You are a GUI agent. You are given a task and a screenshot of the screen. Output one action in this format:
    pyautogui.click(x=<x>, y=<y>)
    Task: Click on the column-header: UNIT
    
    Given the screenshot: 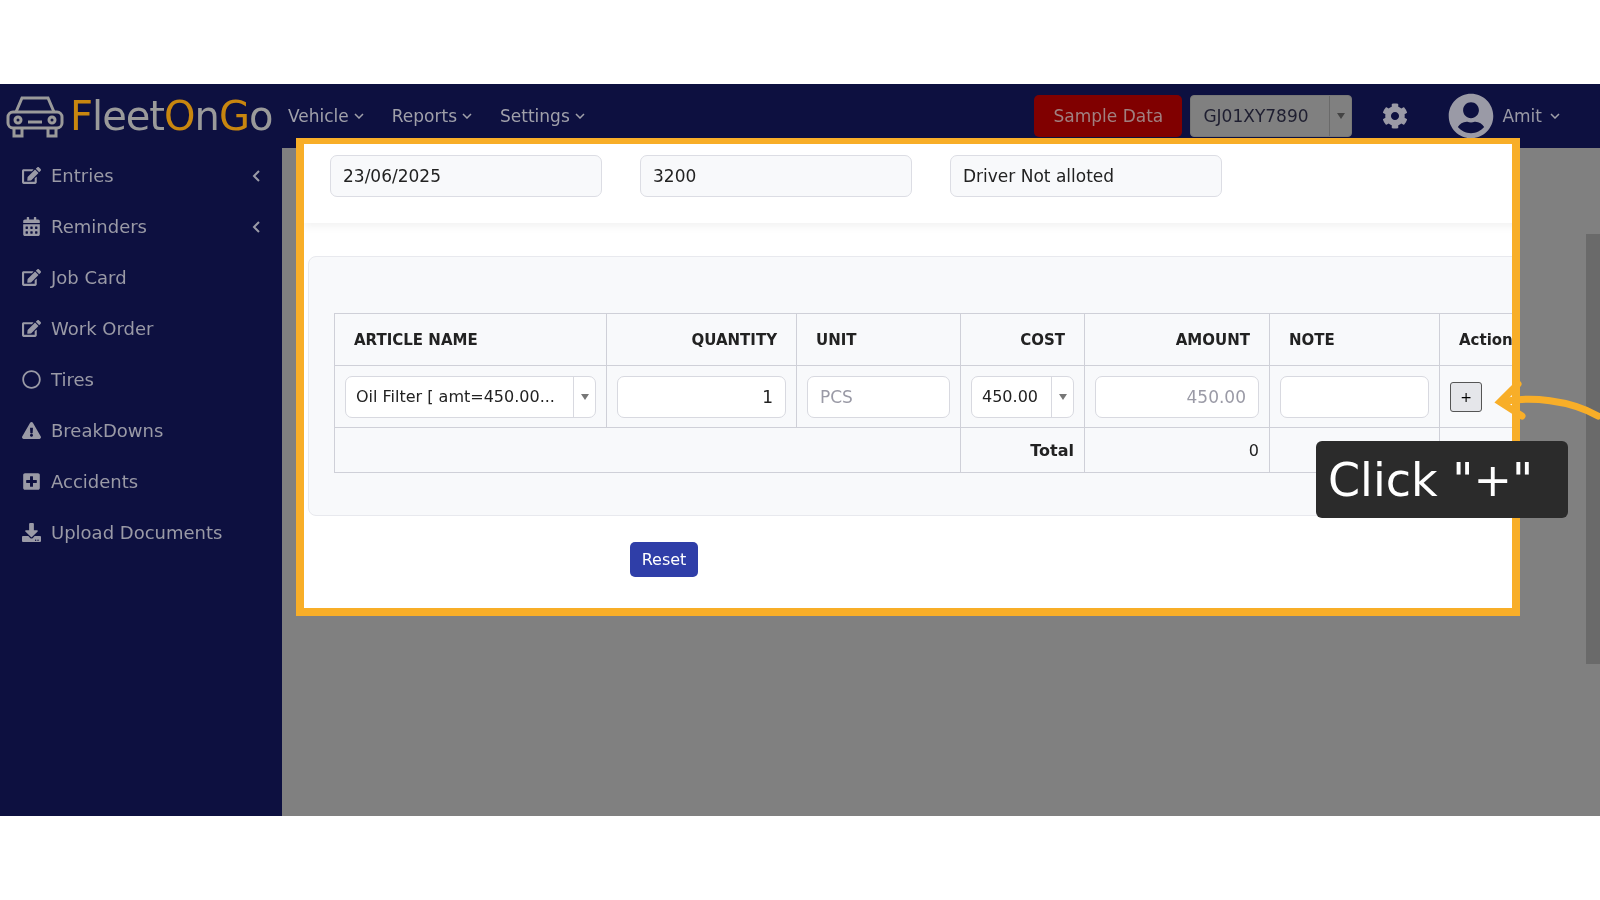 What is the action you would take?
    pyautogui.click(x=879, y=340)
    